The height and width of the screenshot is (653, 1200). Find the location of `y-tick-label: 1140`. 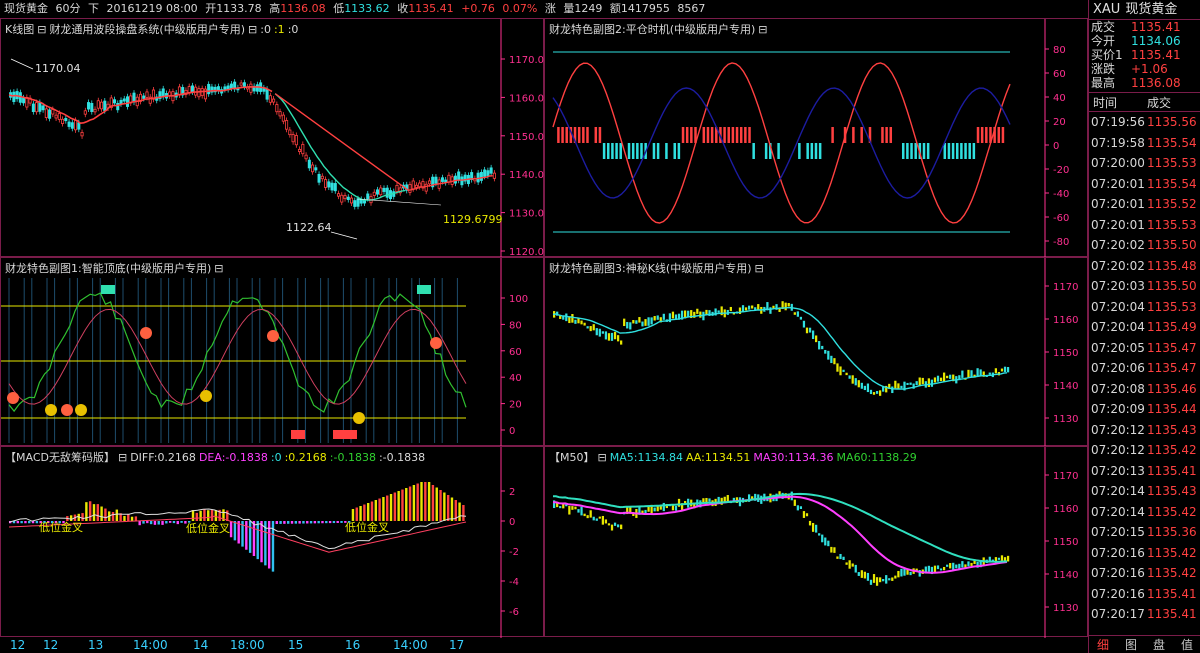

y-tick-label: 1140 is located at coordinates (1065, 386).